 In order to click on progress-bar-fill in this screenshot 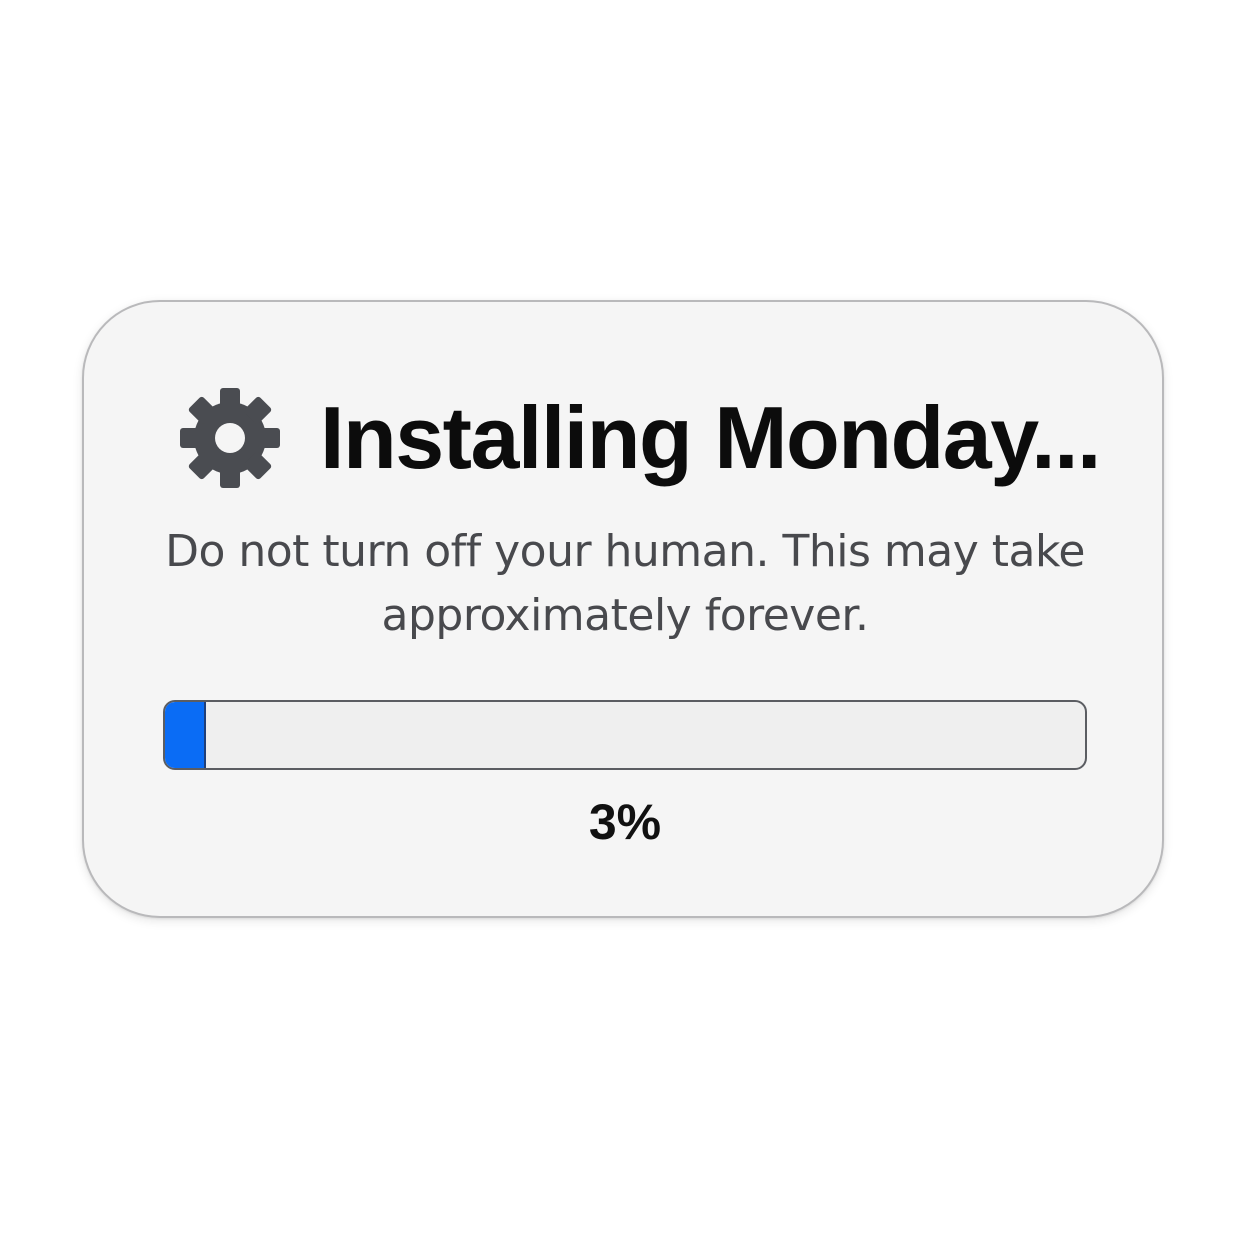, I will do `click(185, 735)`.